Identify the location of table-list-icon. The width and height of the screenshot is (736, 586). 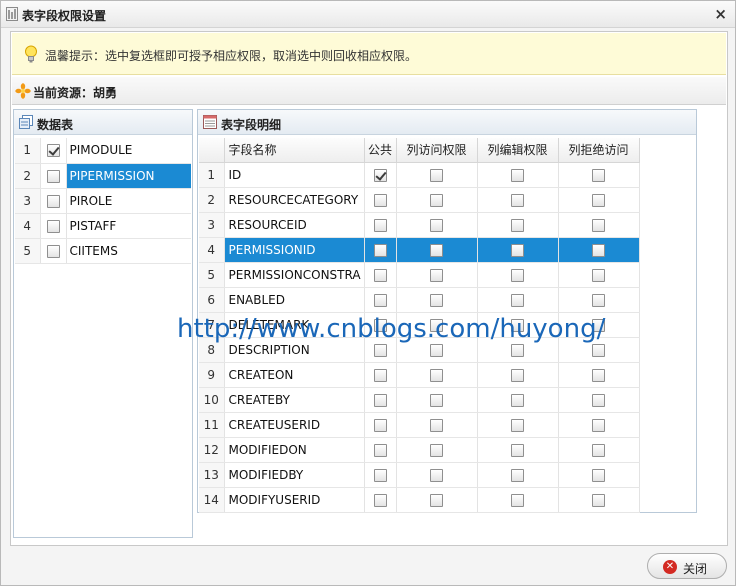
(26, 122).